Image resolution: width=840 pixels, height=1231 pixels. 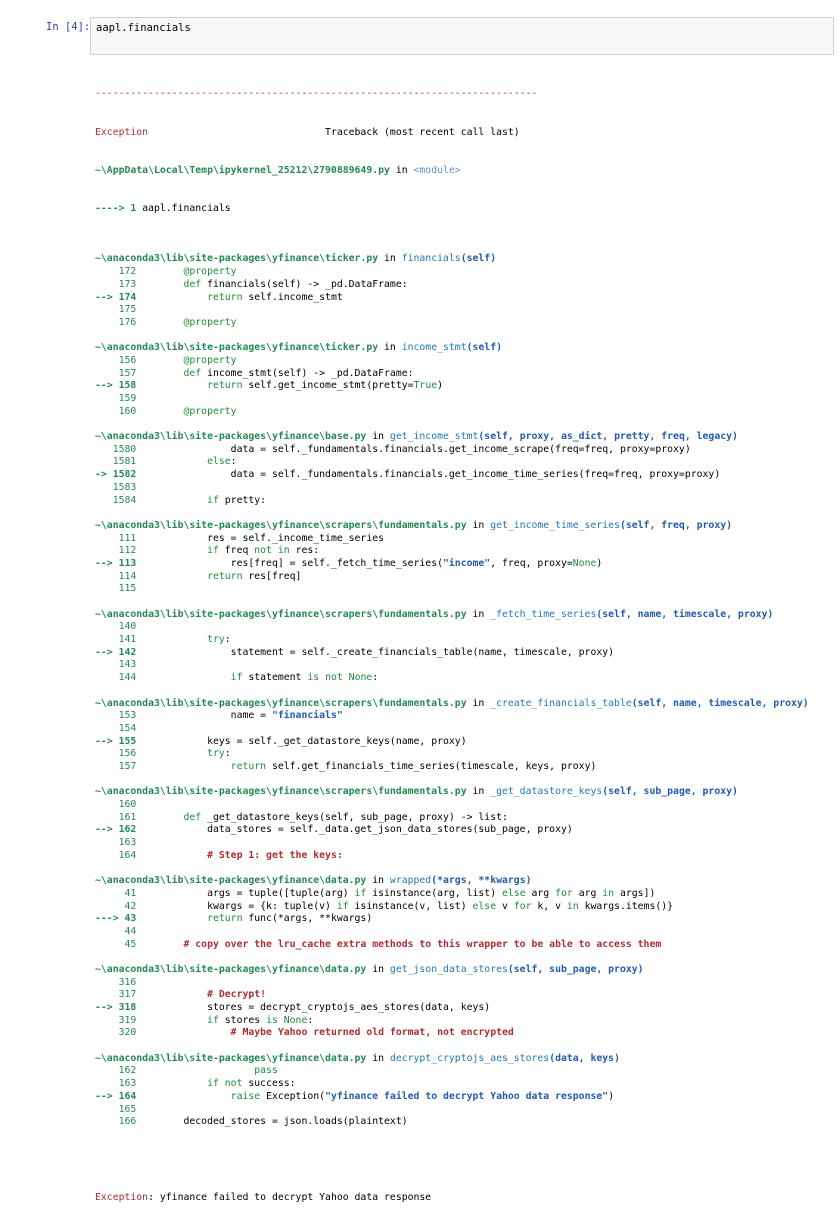 What do you see at coordinates (116, 538) in the screenshot?
I see `line-number: 111` at bounding box center [116, 538].